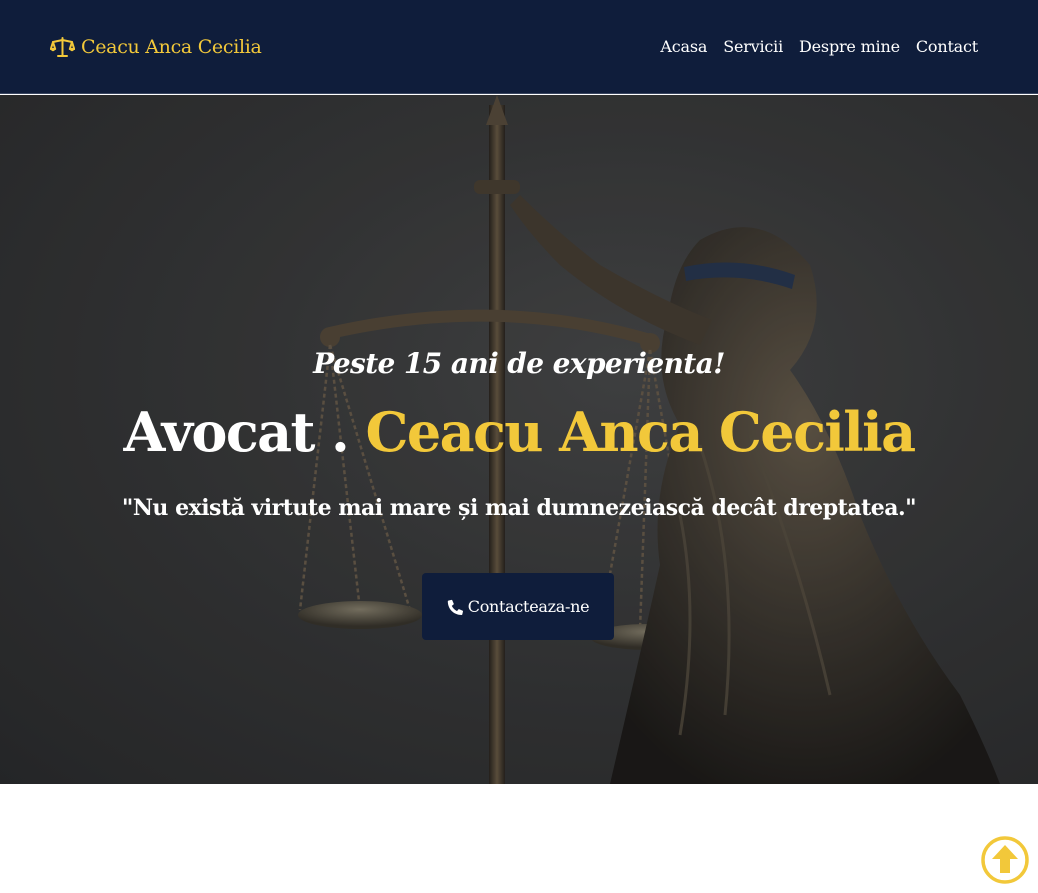 The width and height of the screenshot is (1038, 893). Describe the element at coordinates (171, 46) in the screenshot. I see `brand-name: Ceacu Anca Cecilia` at that location.